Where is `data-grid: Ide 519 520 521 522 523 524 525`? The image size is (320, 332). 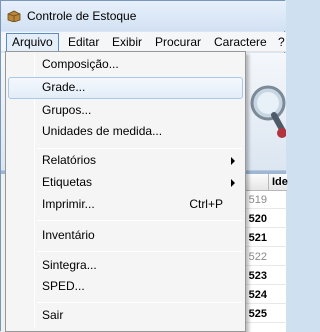 data-grid: Ide 519 520 521 522 523 524 525 is located at coordinates (264, 253).